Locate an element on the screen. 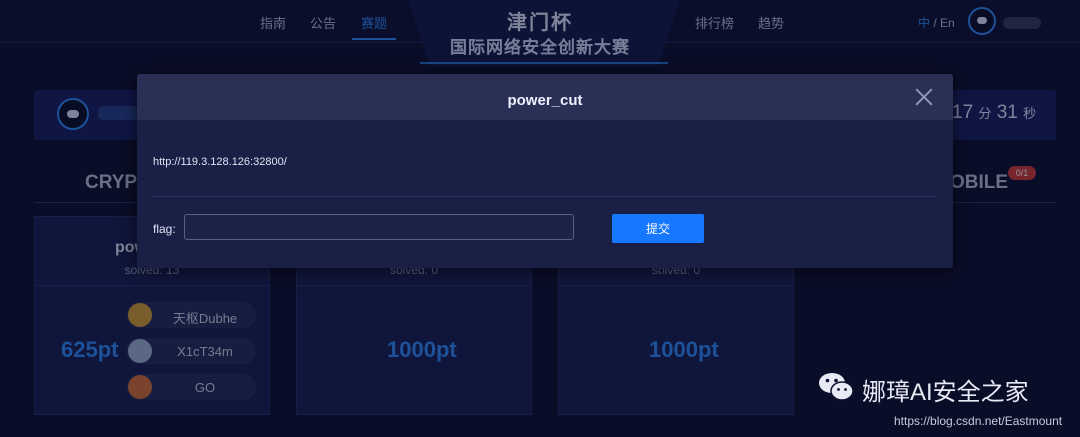 The height and width of the screenshot is (437, 1080). wechat-icon is located at coordinates (836, 387).